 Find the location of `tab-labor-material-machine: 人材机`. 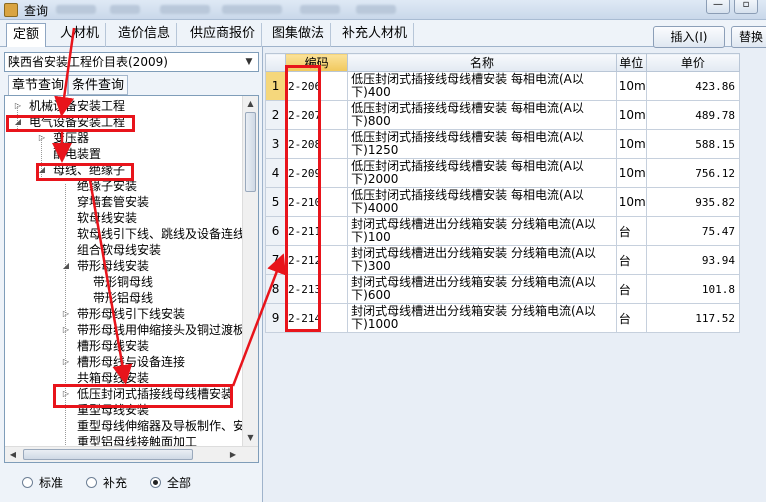

tab-labor-material-machine: 人材机 is located at coordinates (80, 35).